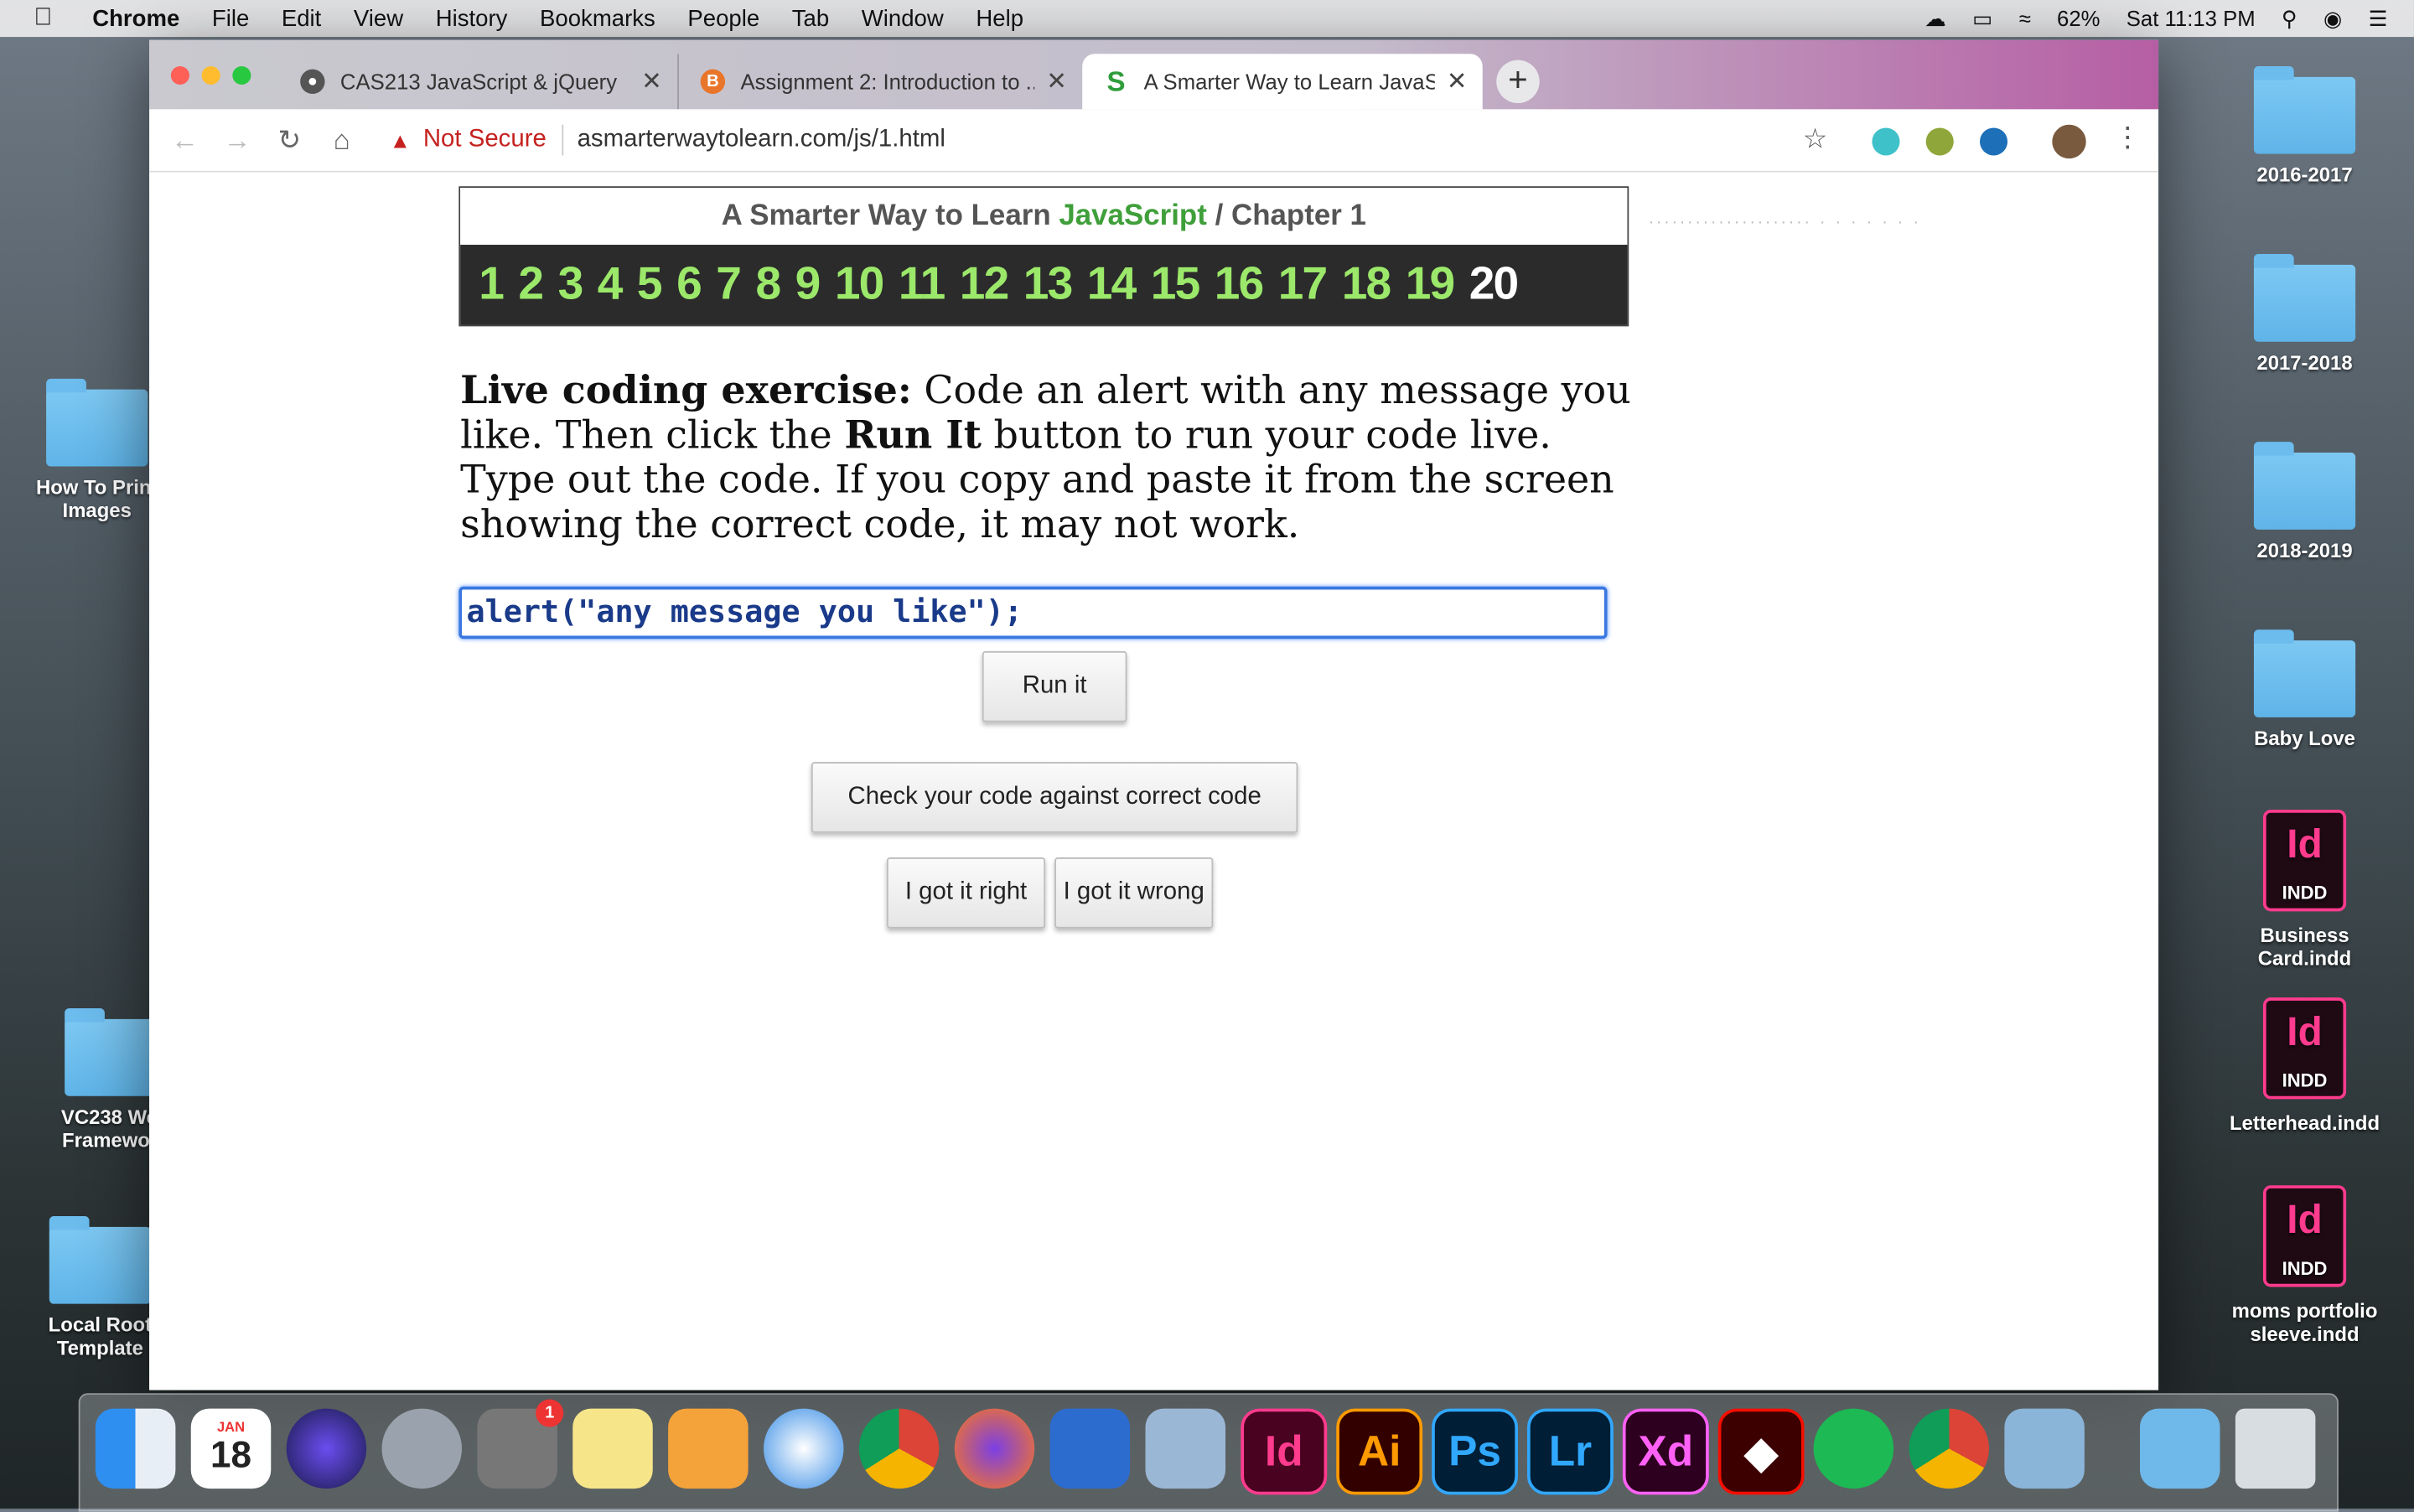  I want to click on desktop-folder-2018-2019: 2018-2019, so click(2305, 502).